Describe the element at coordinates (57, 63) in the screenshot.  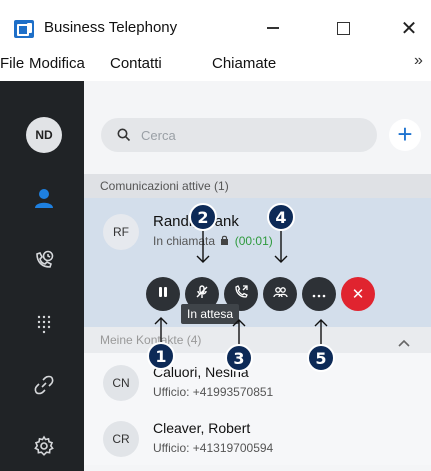
I see `menu-modifica: Modifica` at that location.